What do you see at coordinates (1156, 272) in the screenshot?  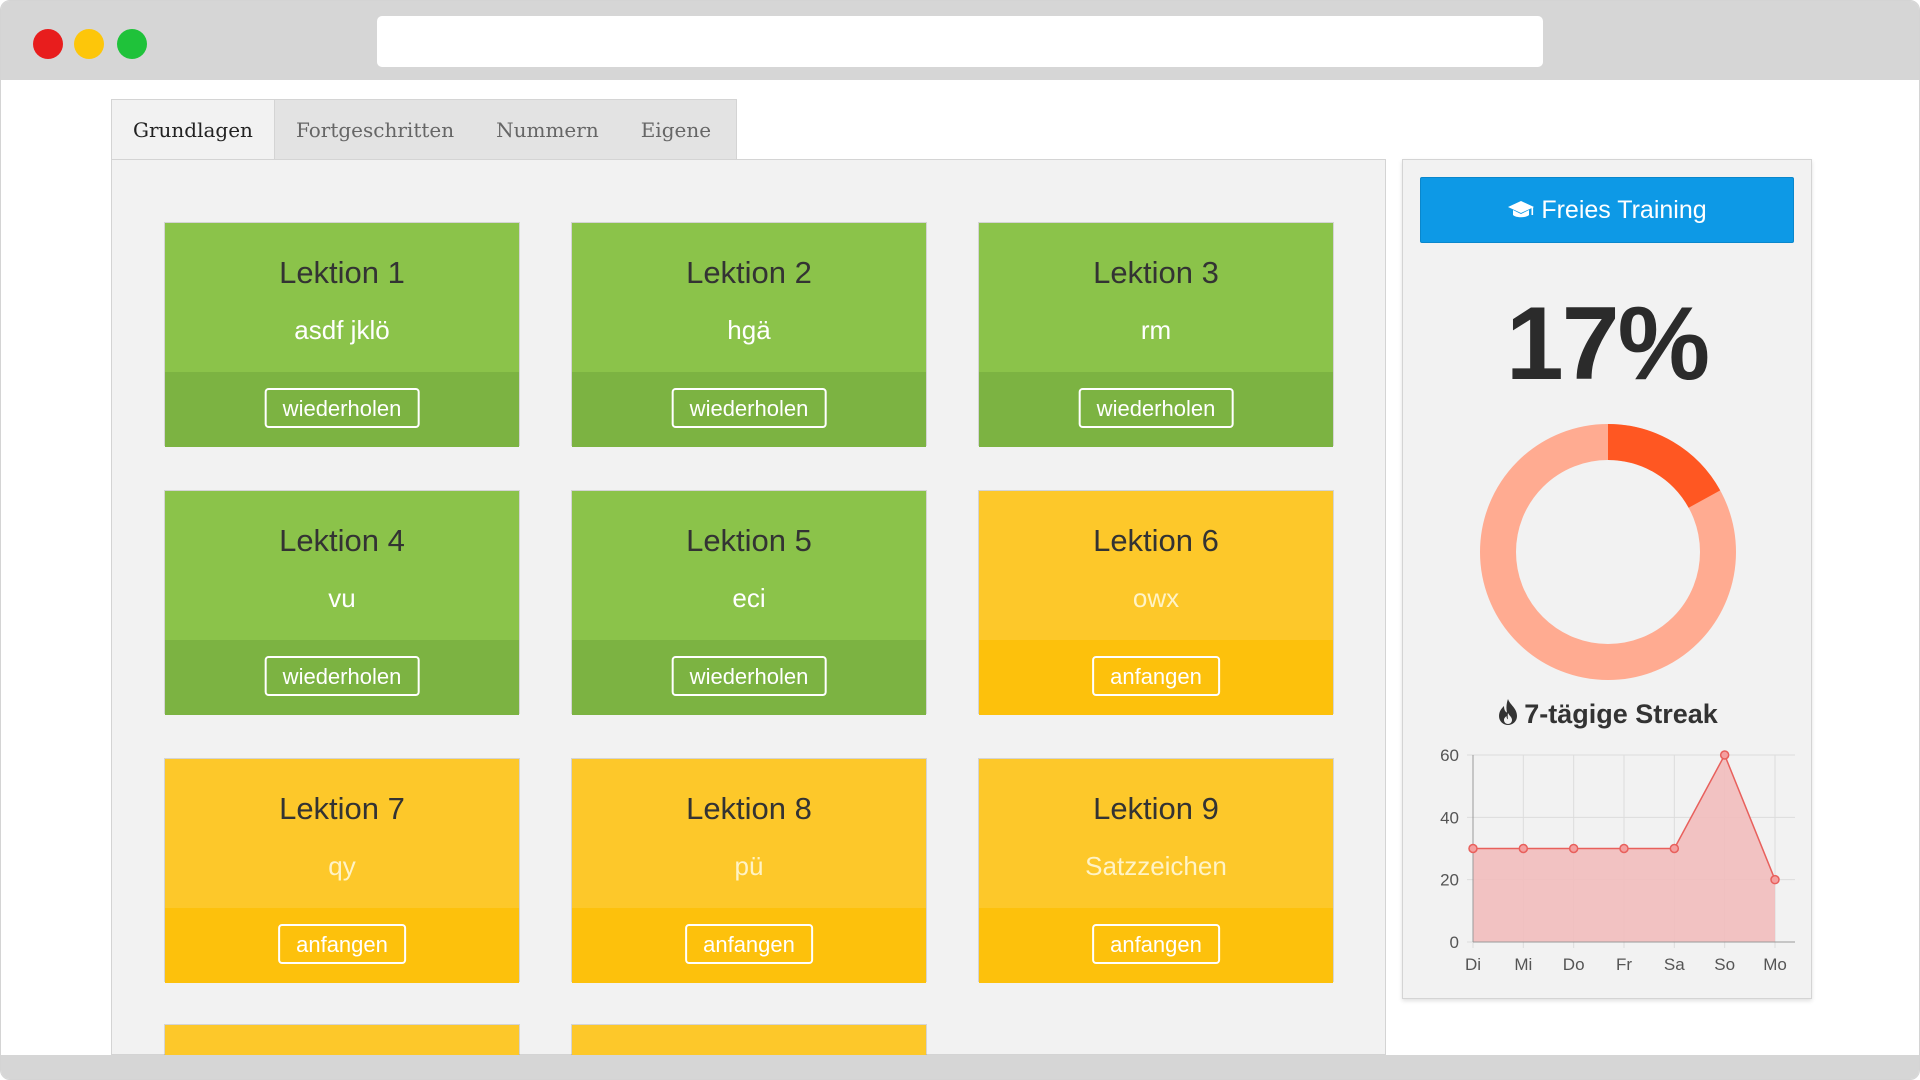 I see `lesson-title: Lektion 3` at bounding box center [1156, 272].